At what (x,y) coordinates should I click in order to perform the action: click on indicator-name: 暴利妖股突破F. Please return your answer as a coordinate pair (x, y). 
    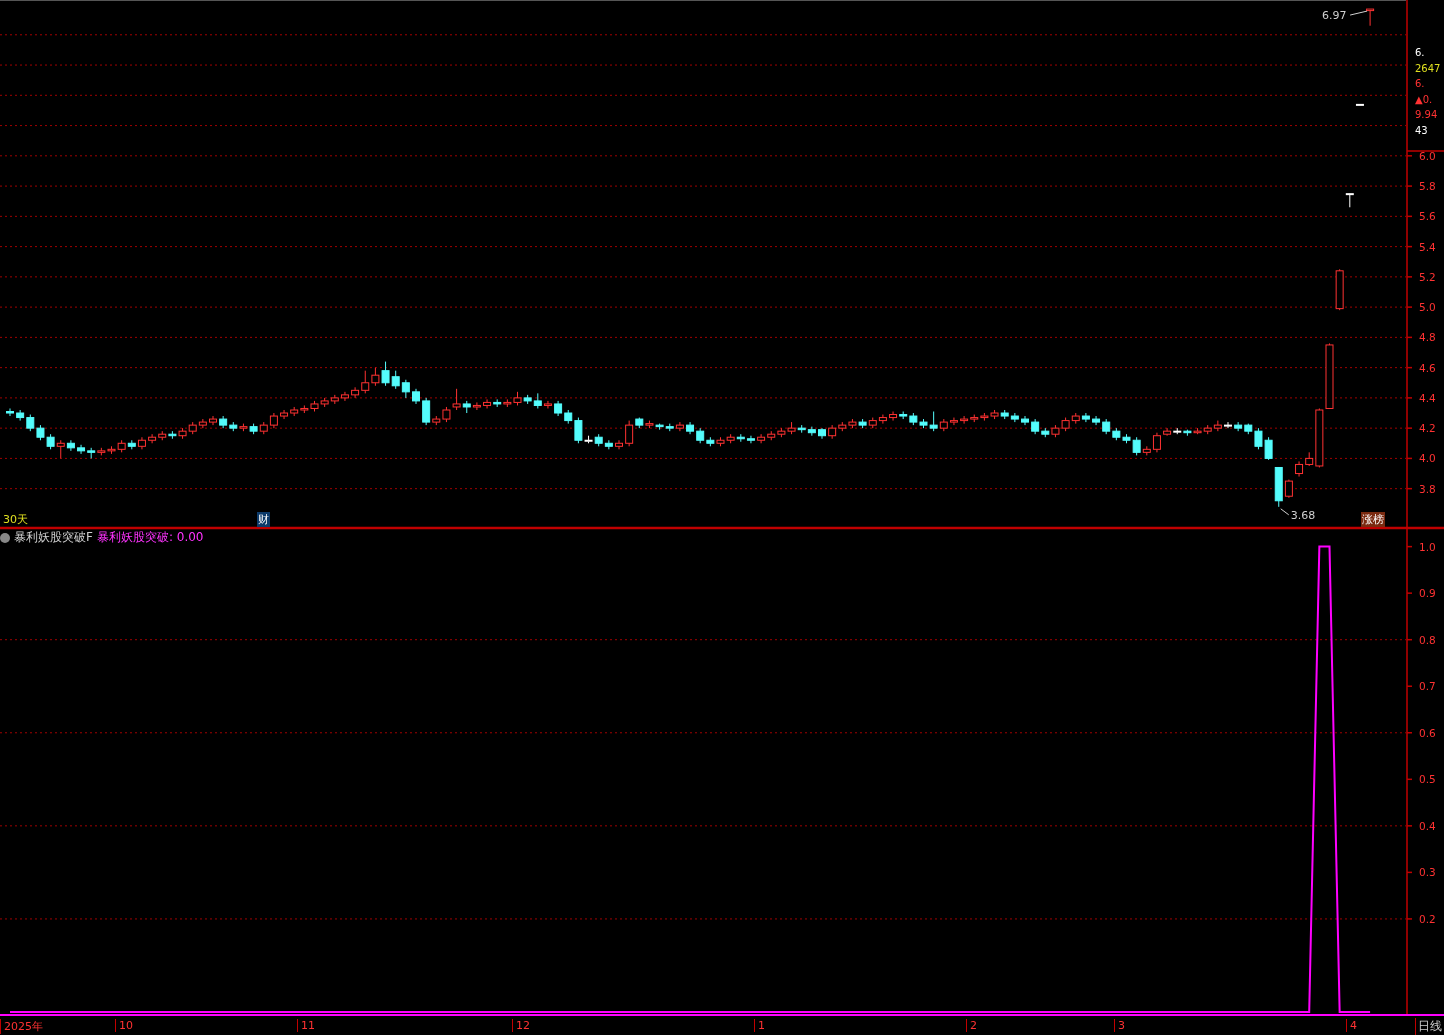
    Looking at the image, I should click on (53, 537).